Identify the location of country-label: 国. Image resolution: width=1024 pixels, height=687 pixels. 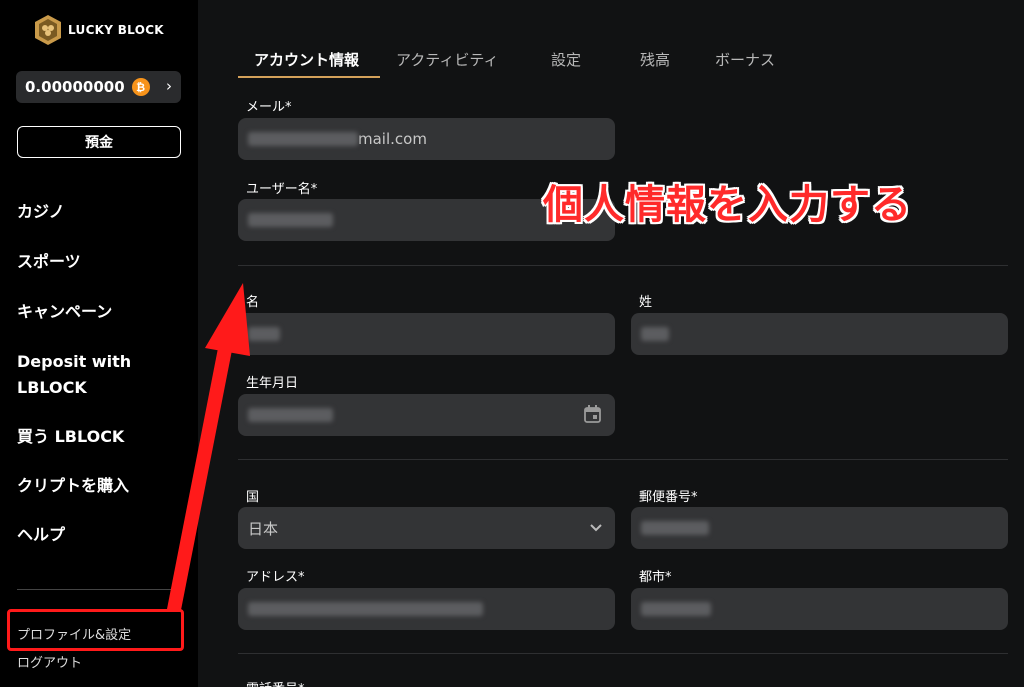
(253, 497).